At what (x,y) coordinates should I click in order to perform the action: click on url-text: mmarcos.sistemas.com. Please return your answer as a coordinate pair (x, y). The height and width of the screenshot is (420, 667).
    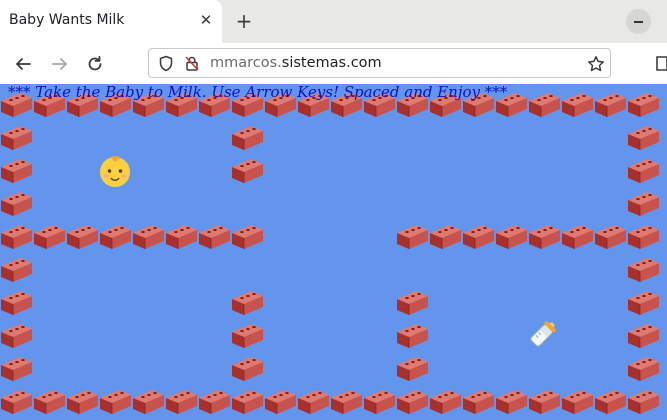
    Looking at the image, I should click on (296, 63).